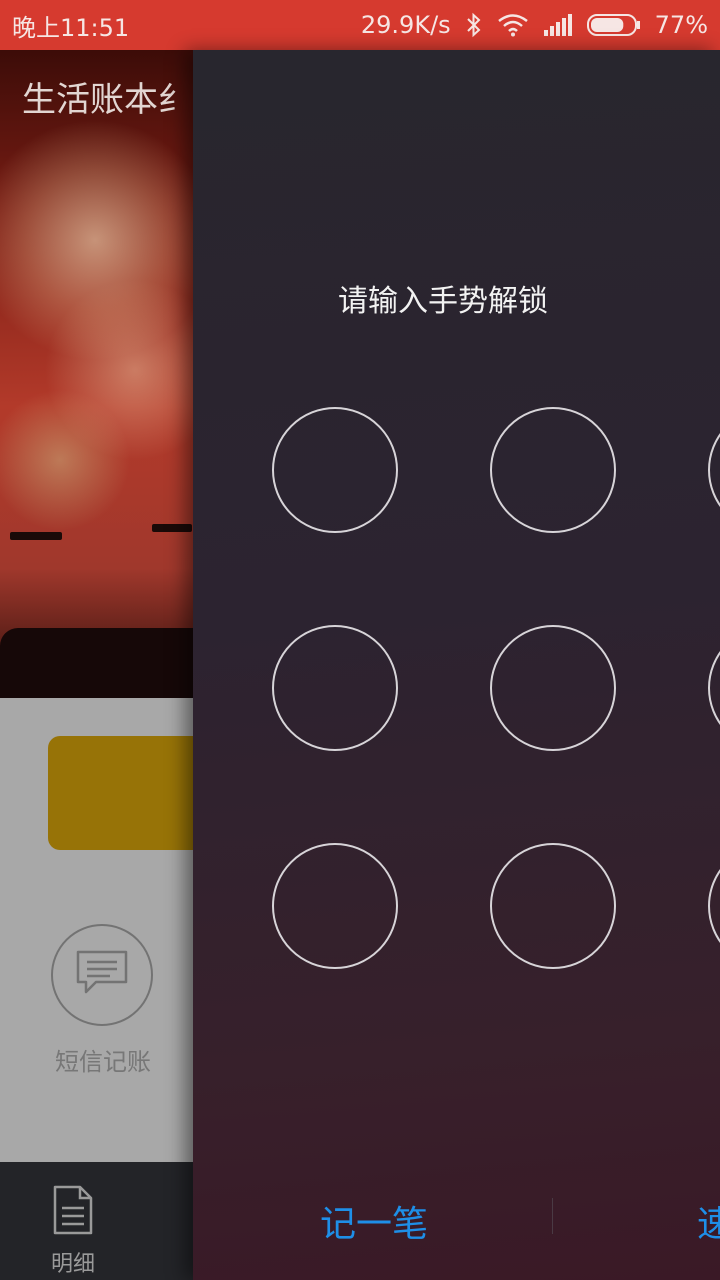 The width and height of the screenshot is (720, 1280). I want to click on status-bar: 晚上11:51 29.9K/s 77%, so click(360, 25).